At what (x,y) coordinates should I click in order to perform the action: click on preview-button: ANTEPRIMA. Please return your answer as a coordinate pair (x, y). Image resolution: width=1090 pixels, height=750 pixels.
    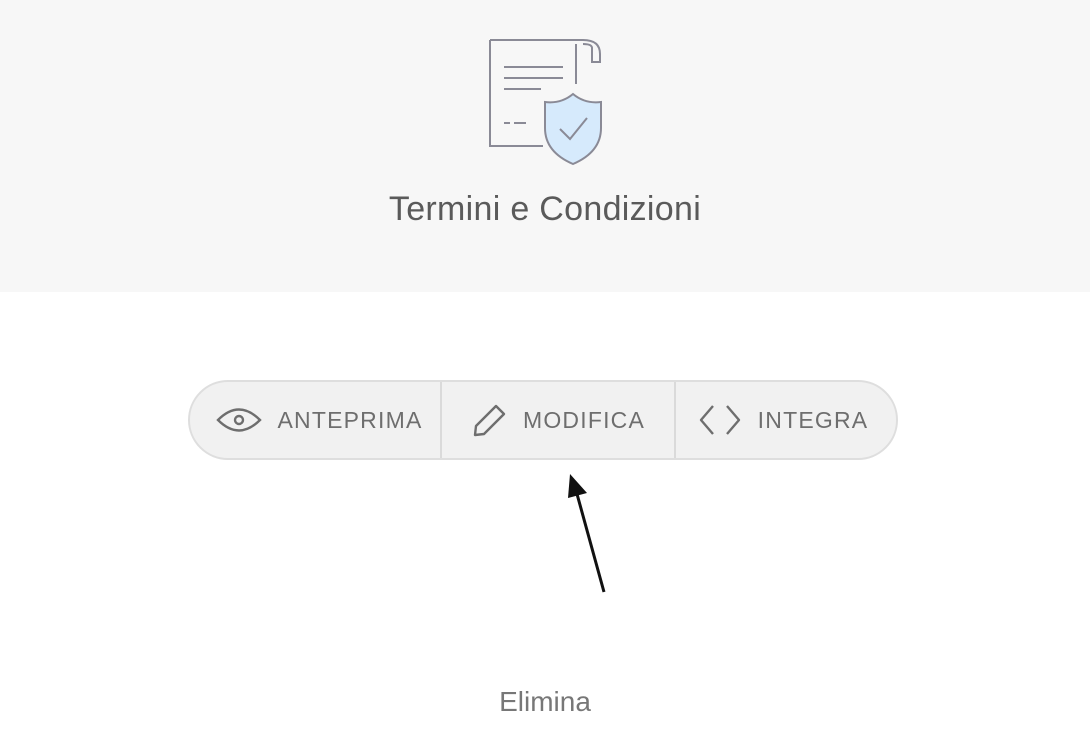
    Looking at the image, I should click on (316, 420).